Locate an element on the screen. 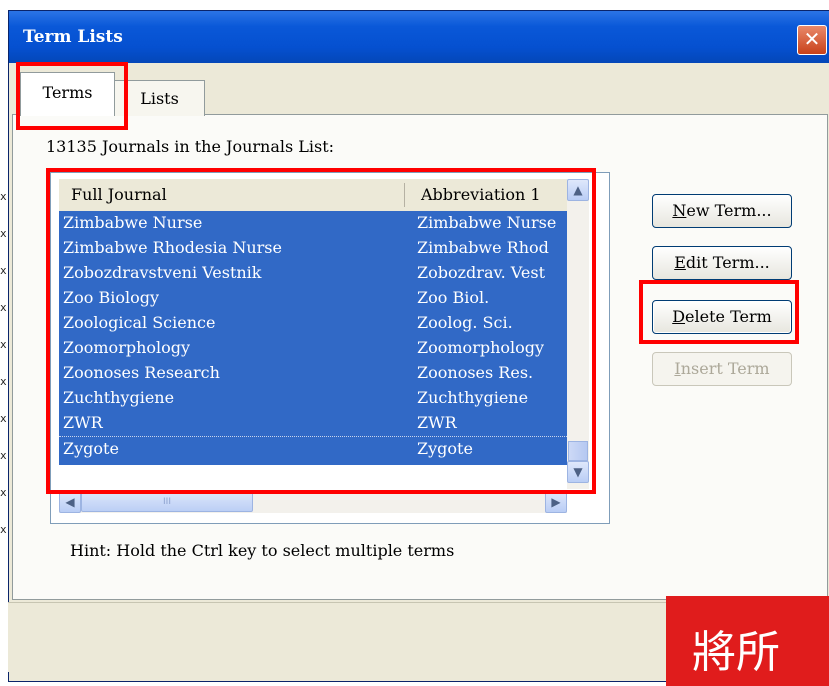 The height and width of the screenshot is (686, 829). horizontal-scroll-thumb: III is located at coordinates (167, 502).